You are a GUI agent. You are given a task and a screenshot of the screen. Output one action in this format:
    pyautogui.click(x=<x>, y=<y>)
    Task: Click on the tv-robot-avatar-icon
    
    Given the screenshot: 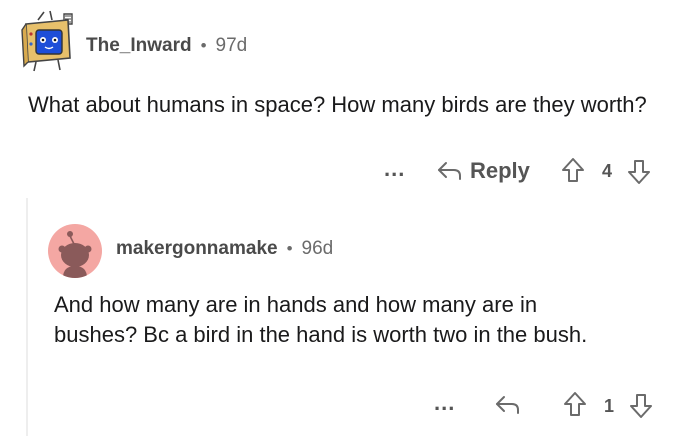 What is the action you would take?
    pyautogui.click(x=47, y=41)
    